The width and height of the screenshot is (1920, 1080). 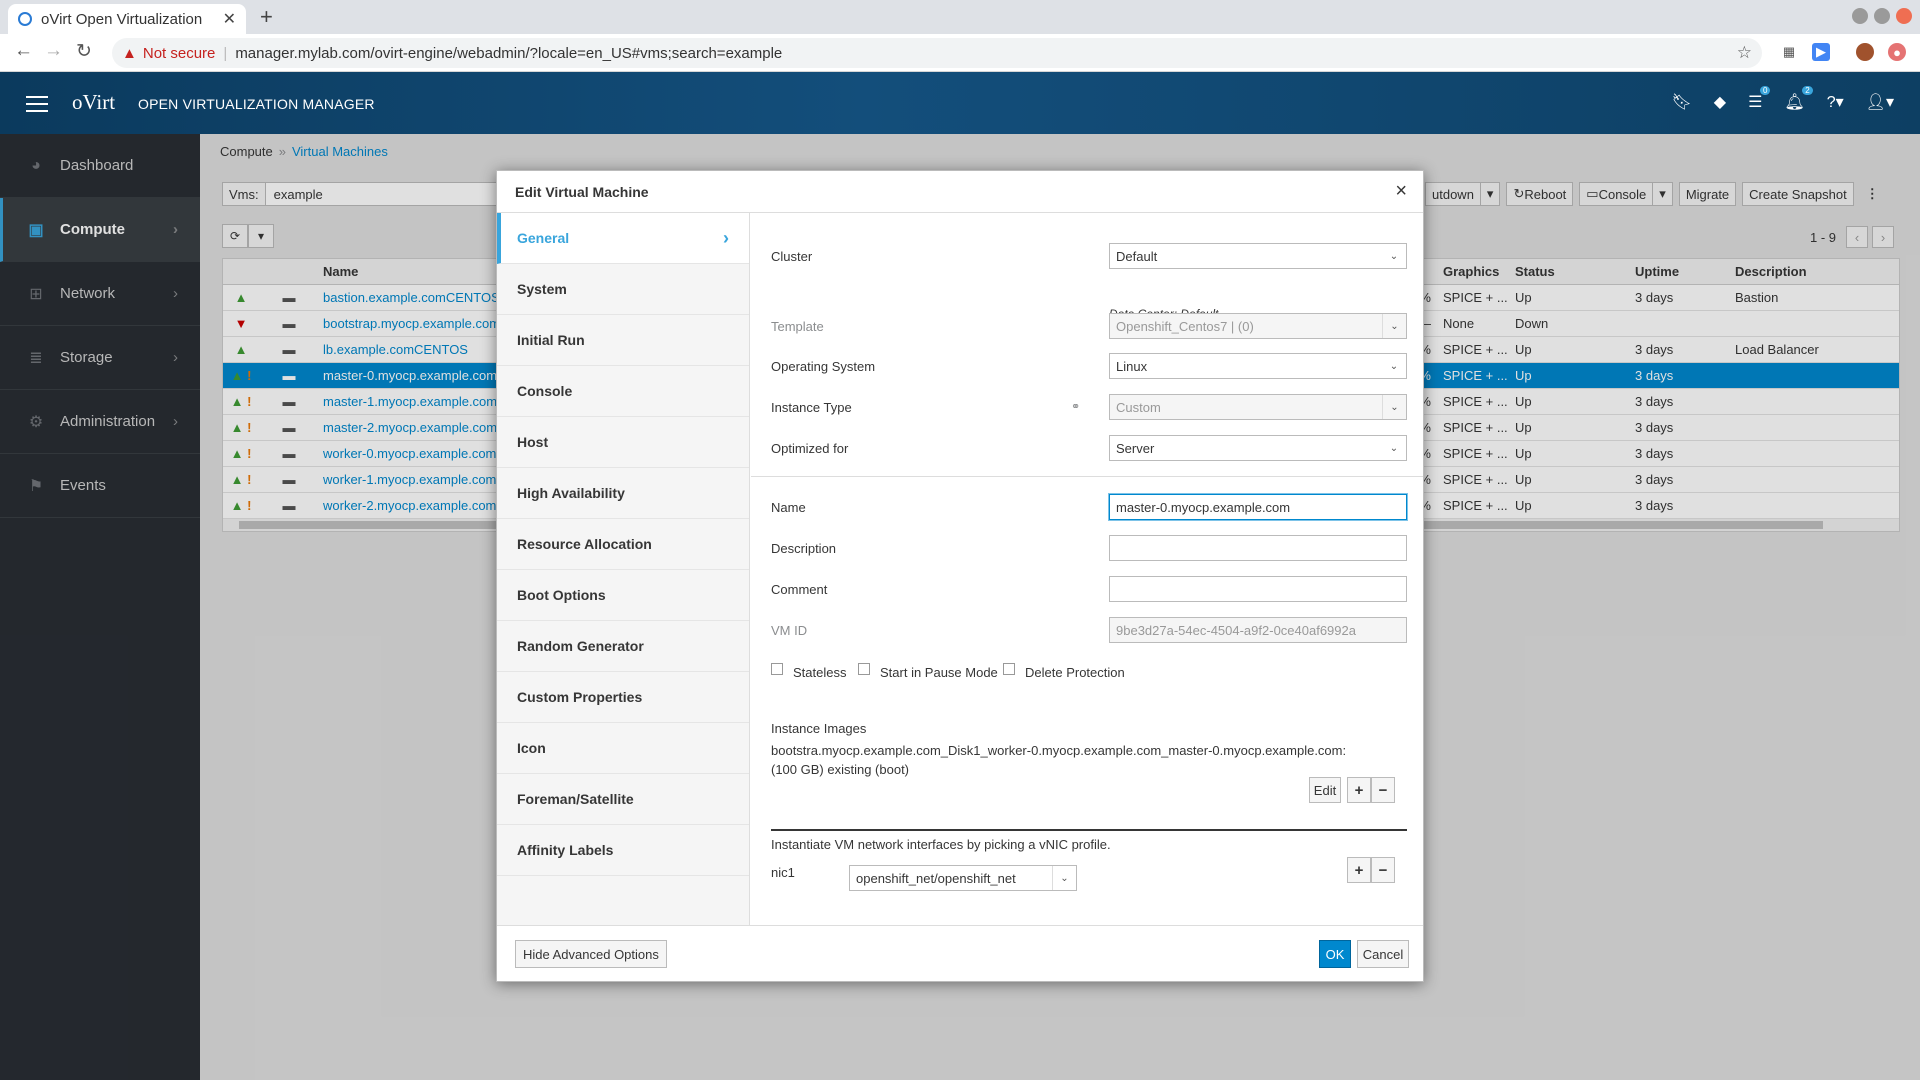 What do you see at coordinates (623, 340) in the screenshot?
I see `tab-initial-run: Initial Run` at bounding box center [623, 340].